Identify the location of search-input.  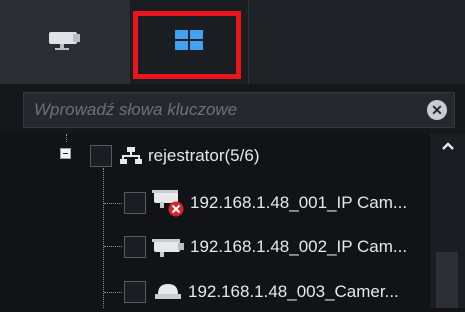
(225, 110).